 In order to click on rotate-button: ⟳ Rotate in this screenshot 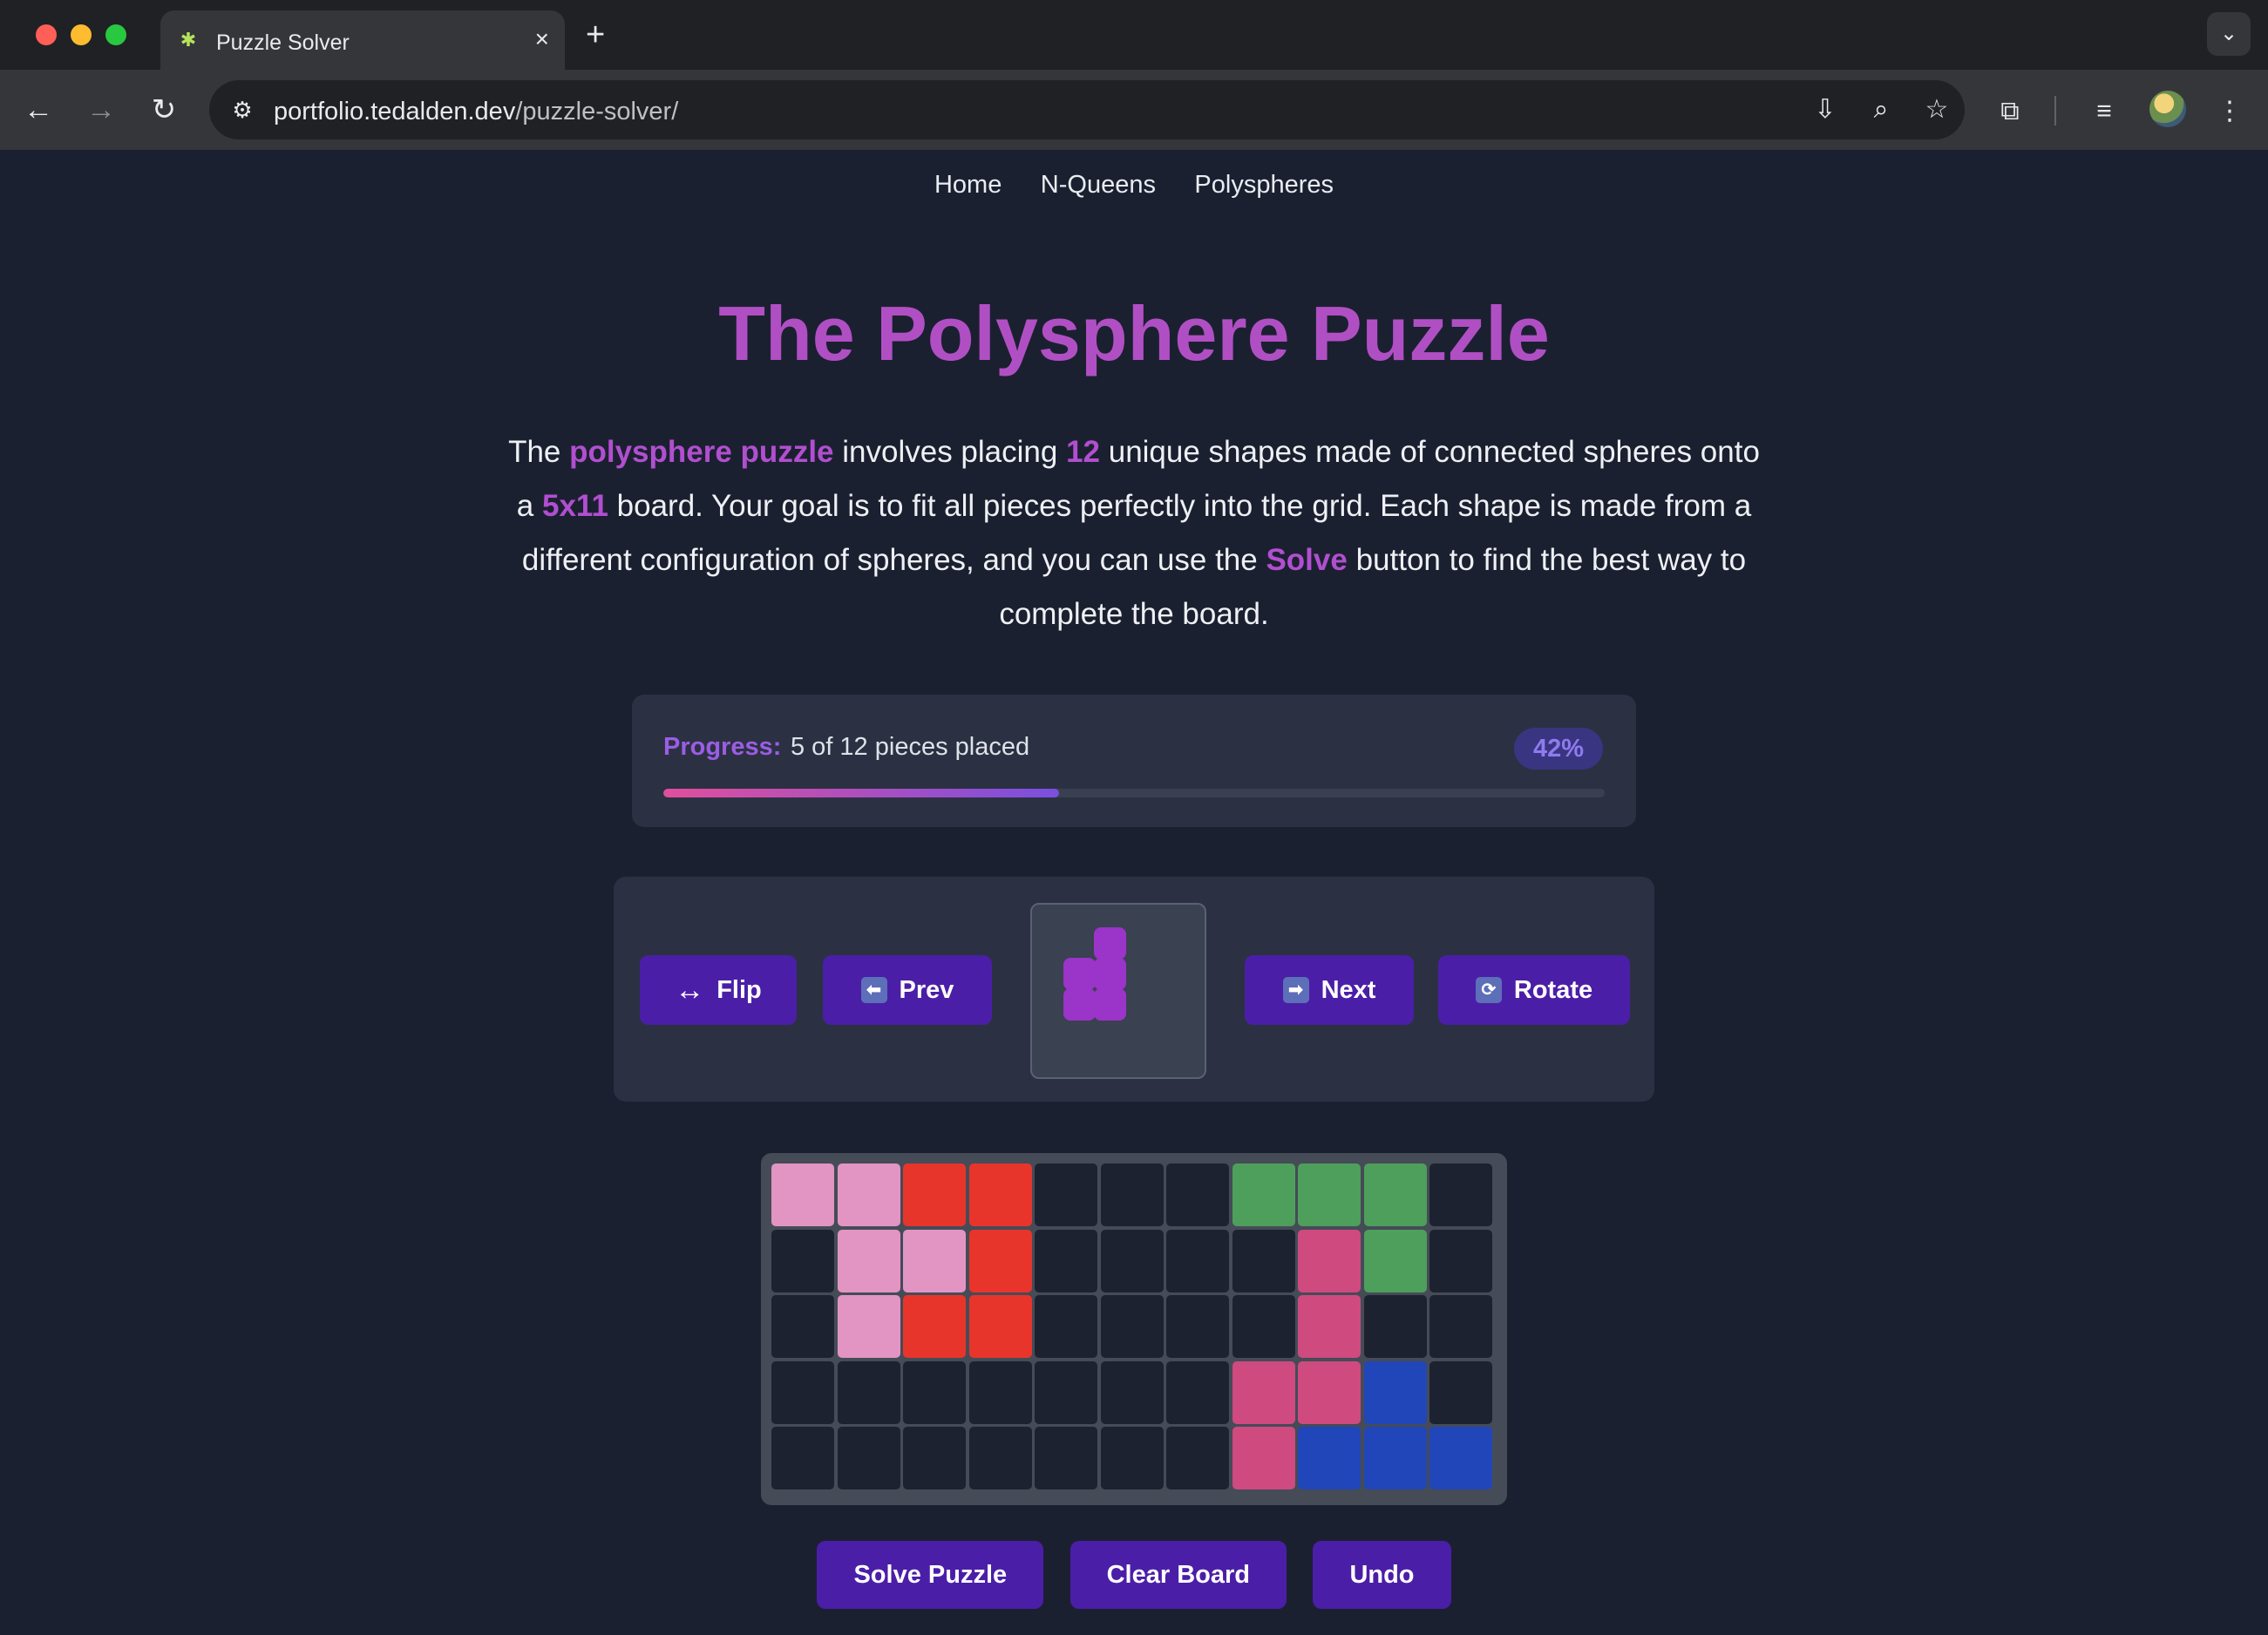, I will do `click(1534, 990)`.